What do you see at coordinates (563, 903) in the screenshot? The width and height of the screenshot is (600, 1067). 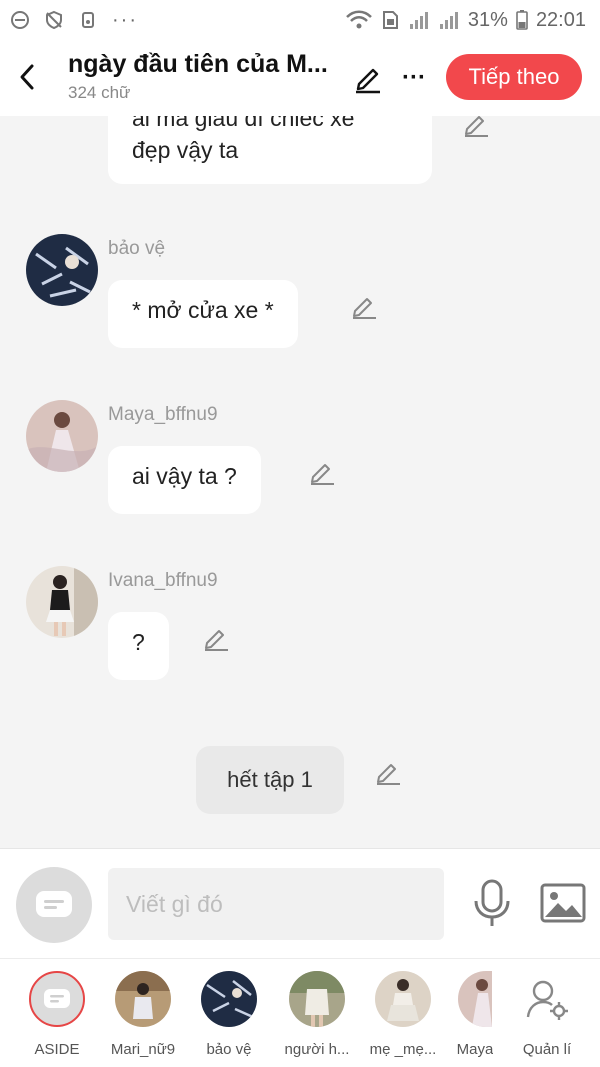 I see `image-icon` at bounding box center [563, 903].